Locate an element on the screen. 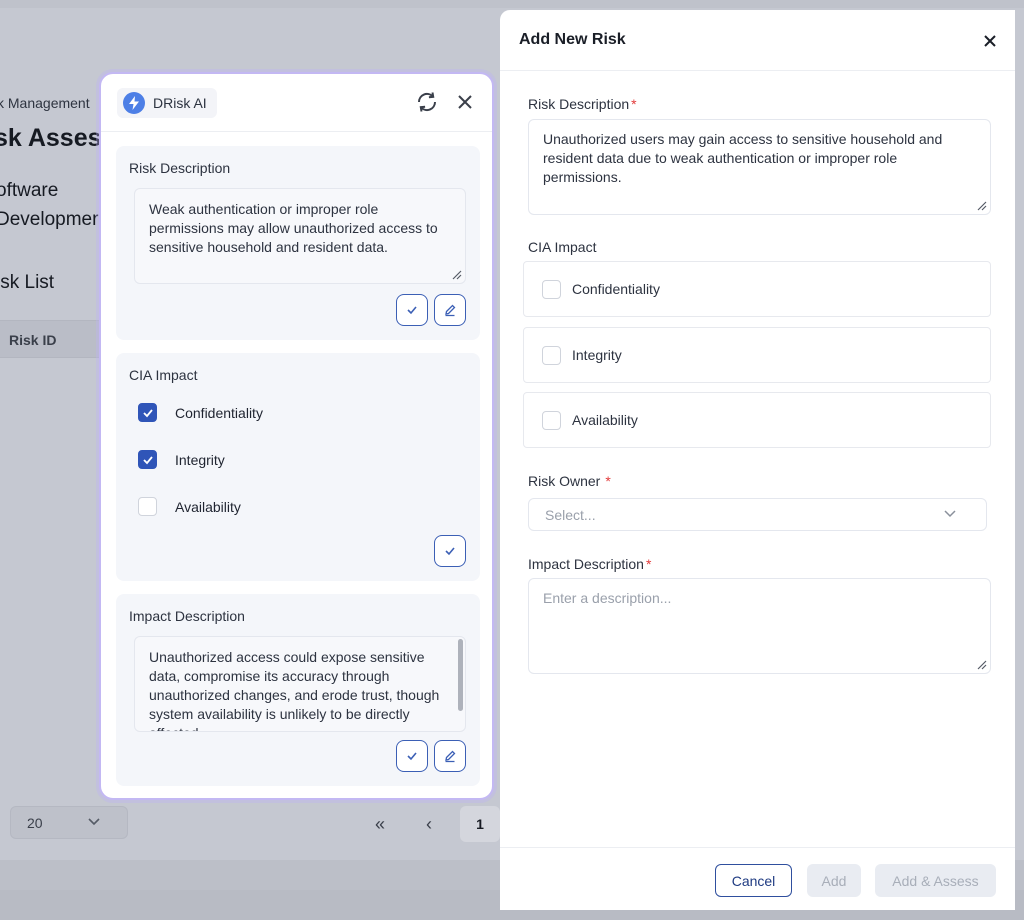  ai-cia-confidentiality-option: Confidentiality is located at coordinates (200, 412).